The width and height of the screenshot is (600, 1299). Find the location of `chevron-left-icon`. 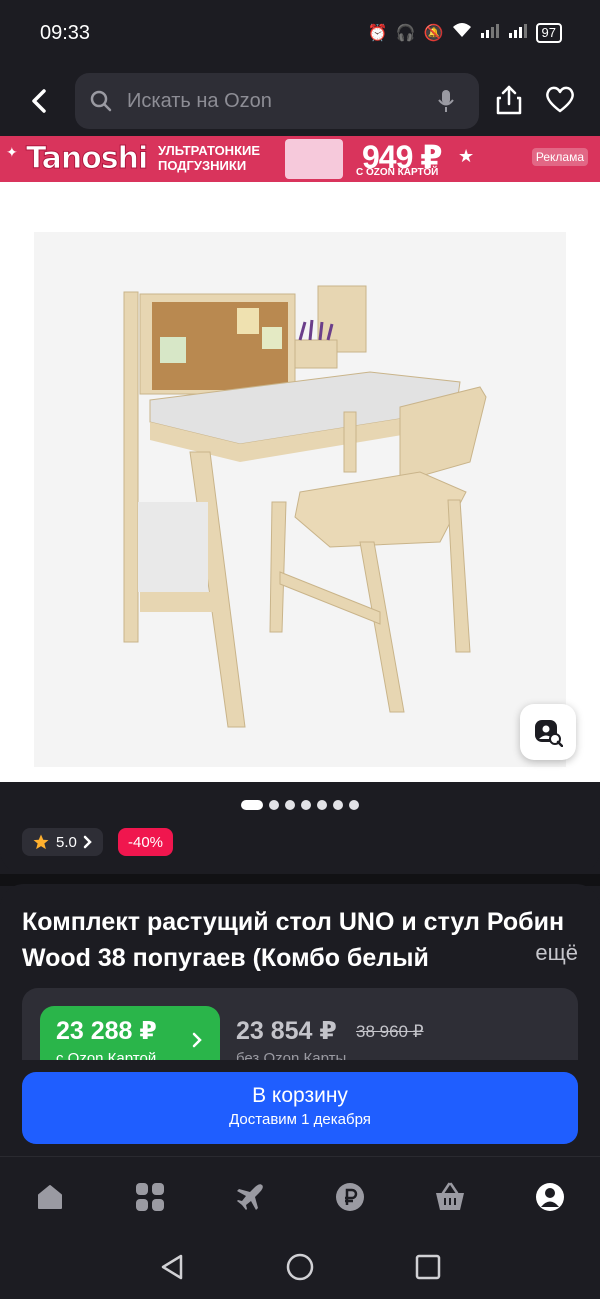

chevron-left-icon is located at coordinates (39, 101).